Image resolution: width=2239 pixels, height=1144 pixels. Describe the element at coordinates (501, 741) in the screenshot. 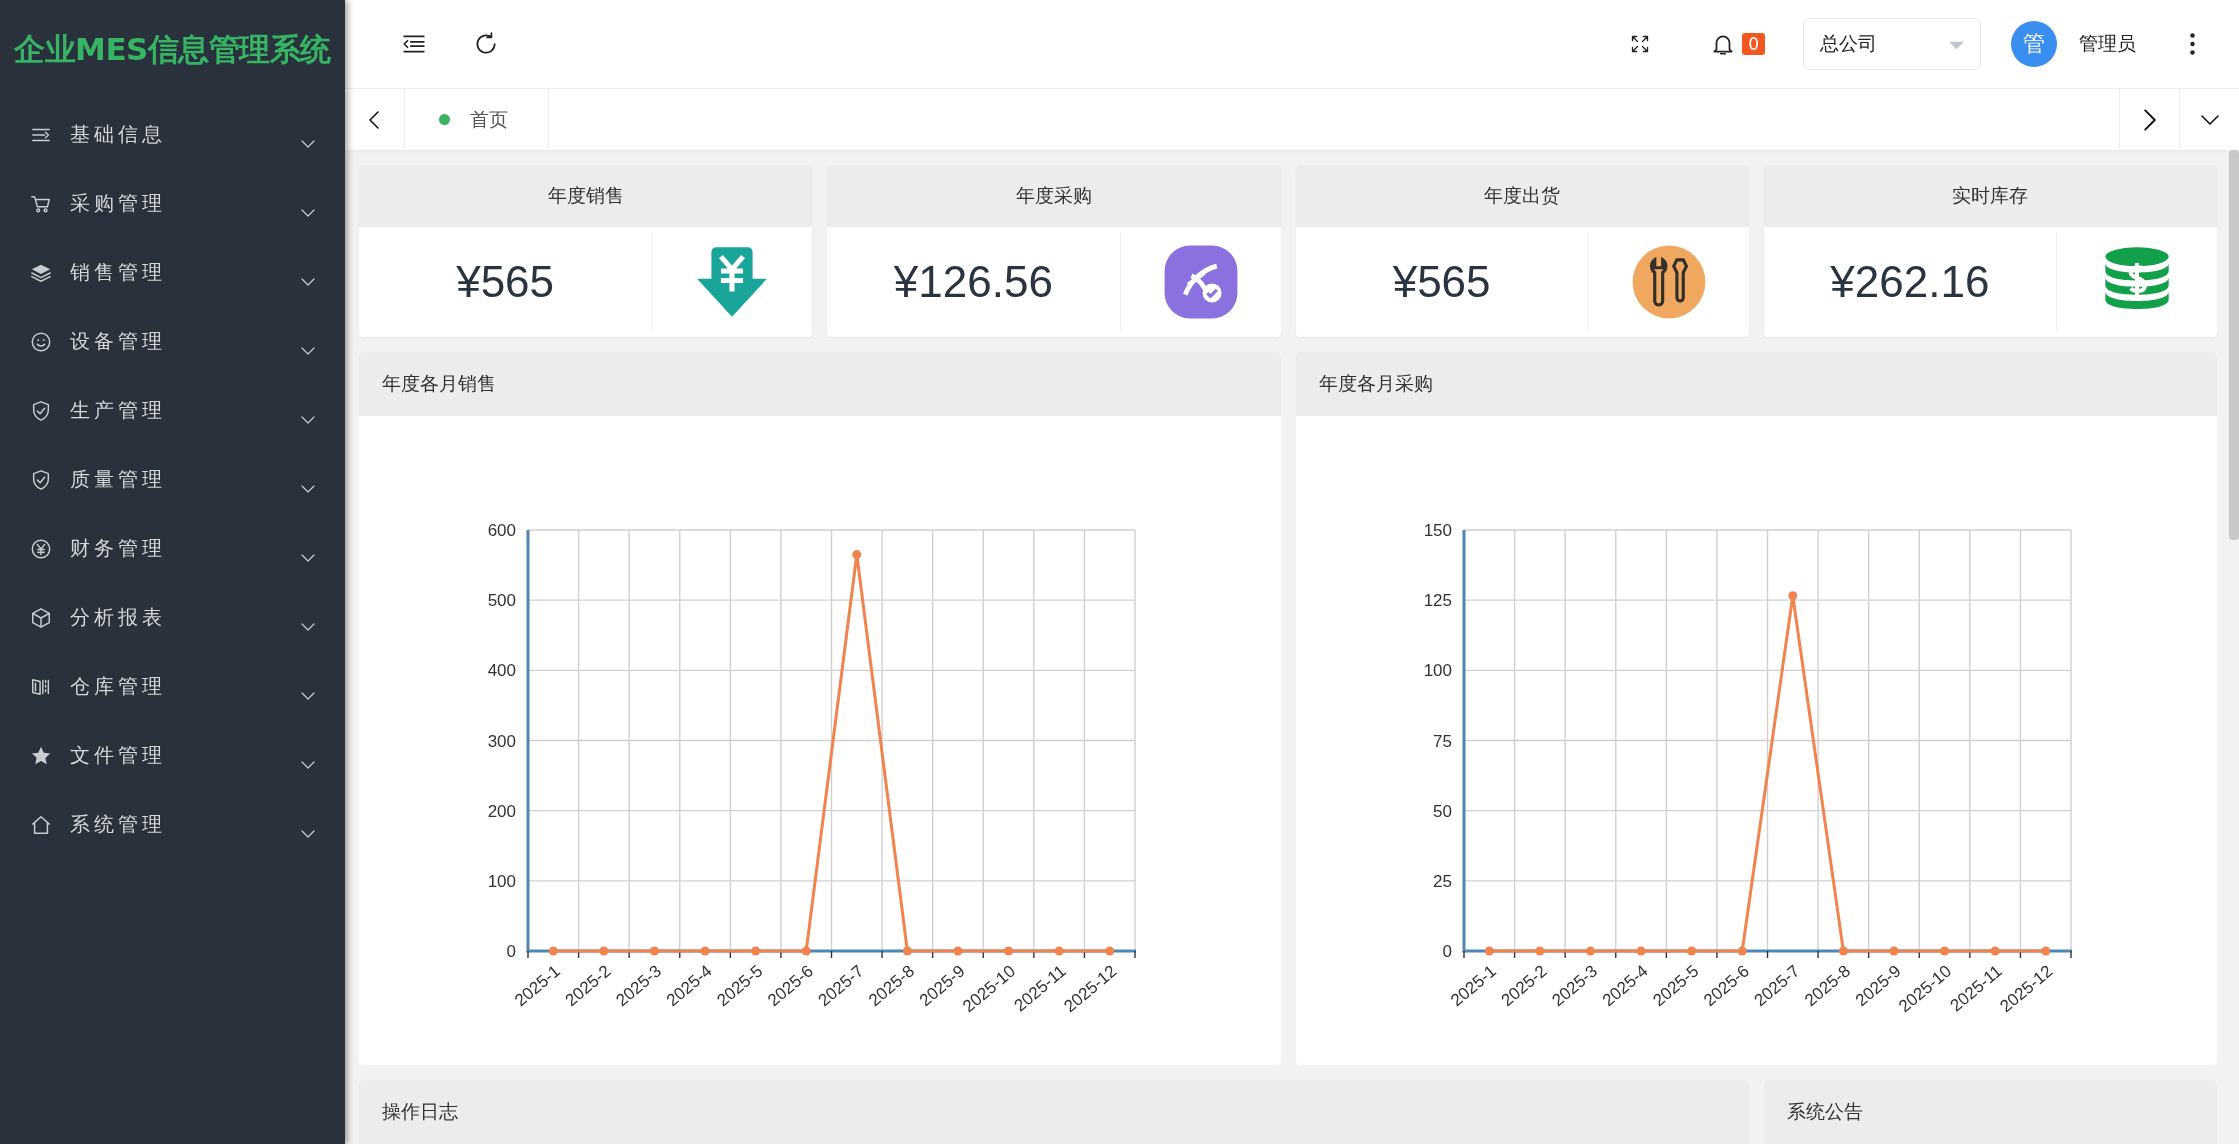

I see `y-tick-label: 300` at that location.